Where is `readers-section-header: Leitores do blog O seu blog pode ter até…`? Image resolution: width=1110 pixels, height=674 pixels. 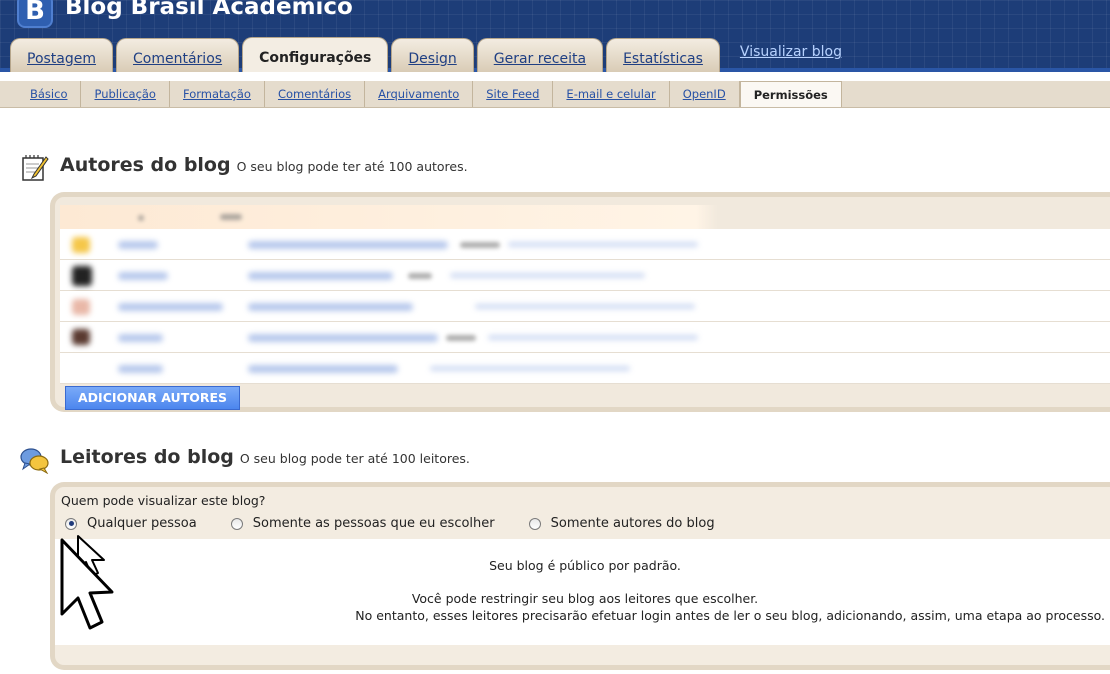
readers-section-header: Leitores do blog O seu blog pode ter até… is located at coordinates (245, 460).